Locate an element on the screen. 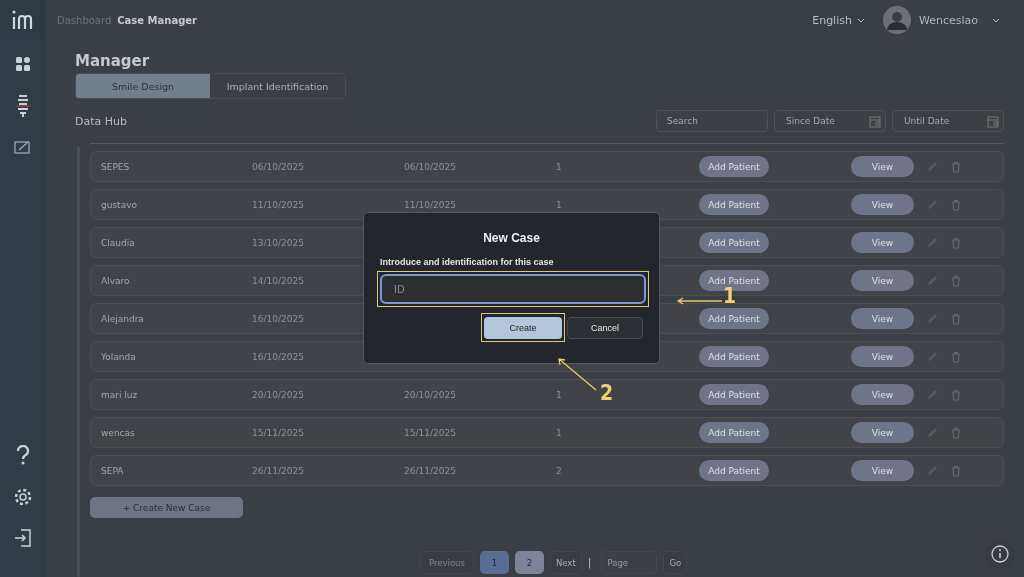  case-name: gustavo is located at coordinates (119, 204).